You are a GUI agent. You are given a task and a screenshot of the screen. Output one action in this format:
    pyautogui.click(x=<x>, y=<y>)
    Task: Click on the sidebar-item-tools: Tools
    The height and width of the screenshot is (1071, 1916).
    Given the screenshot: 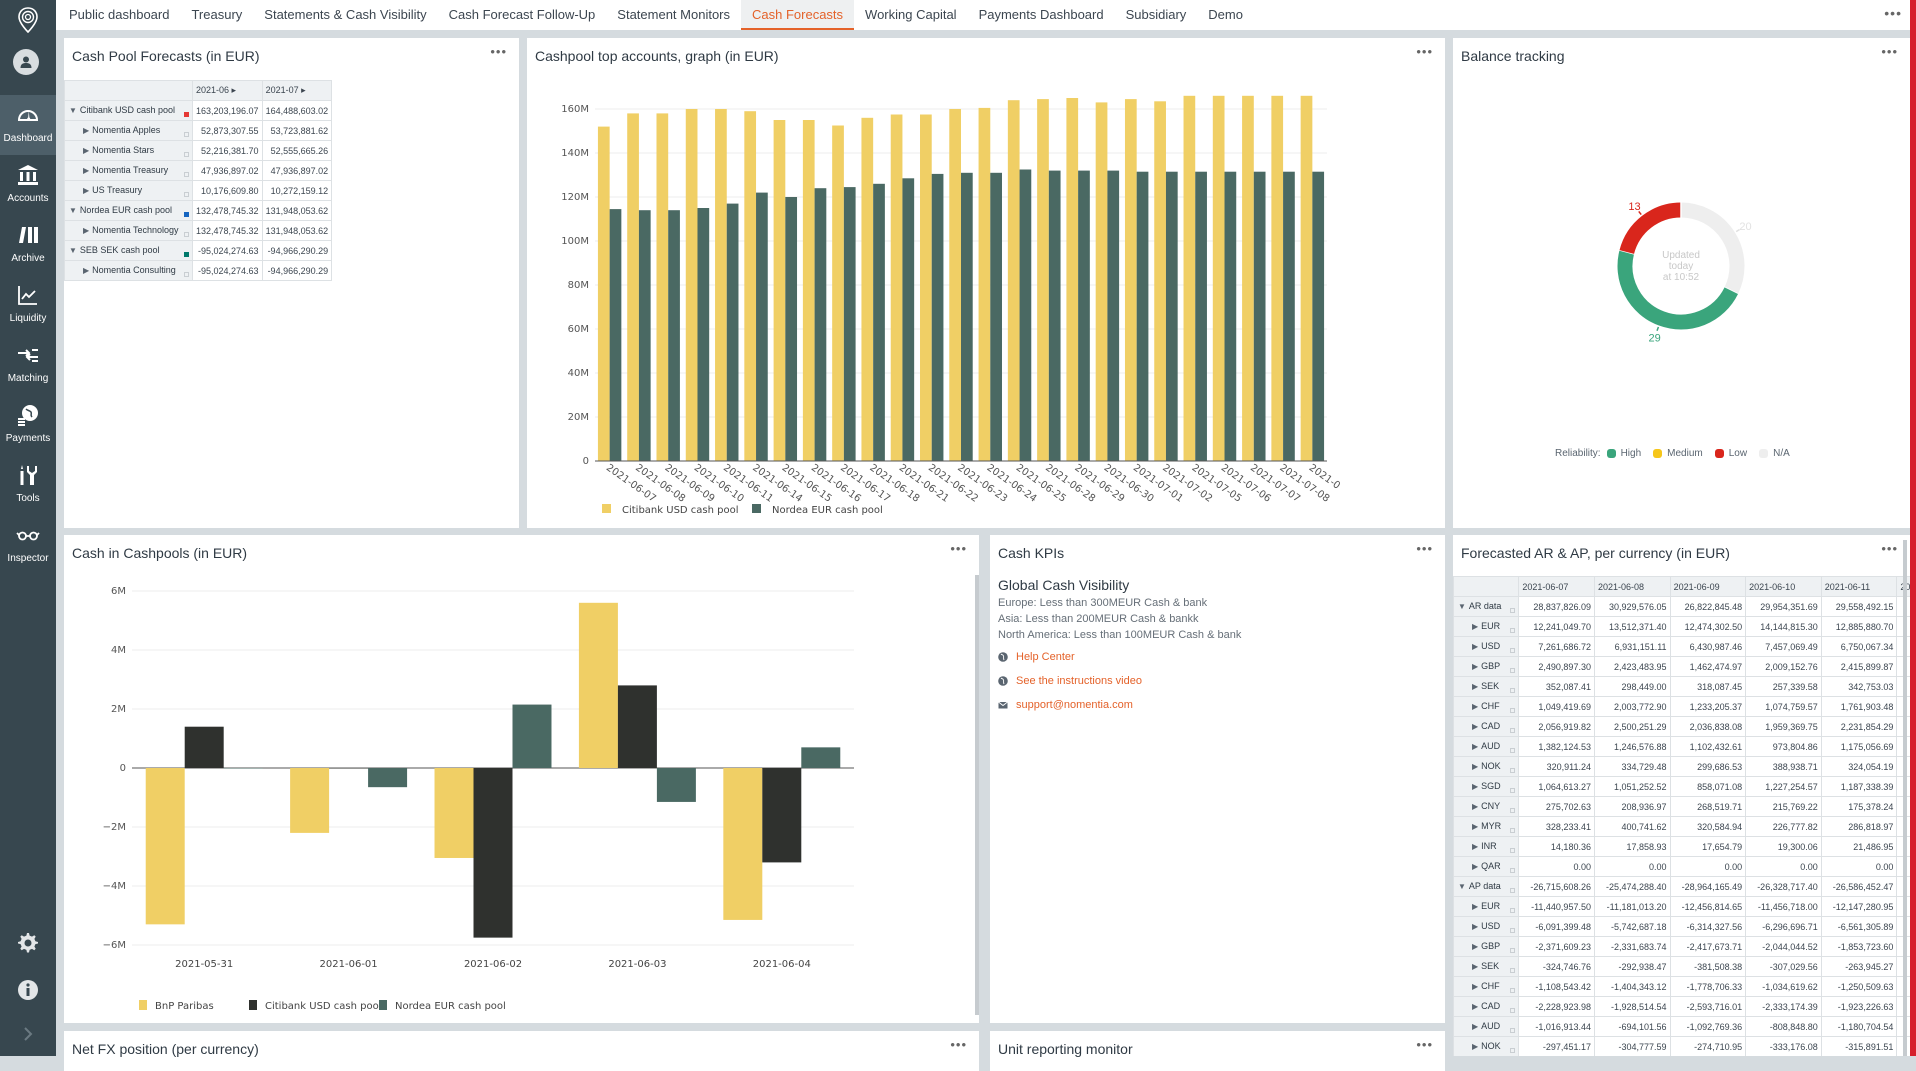 What is the action you would take?
    pyautogui.click(x=28, y=485)
    